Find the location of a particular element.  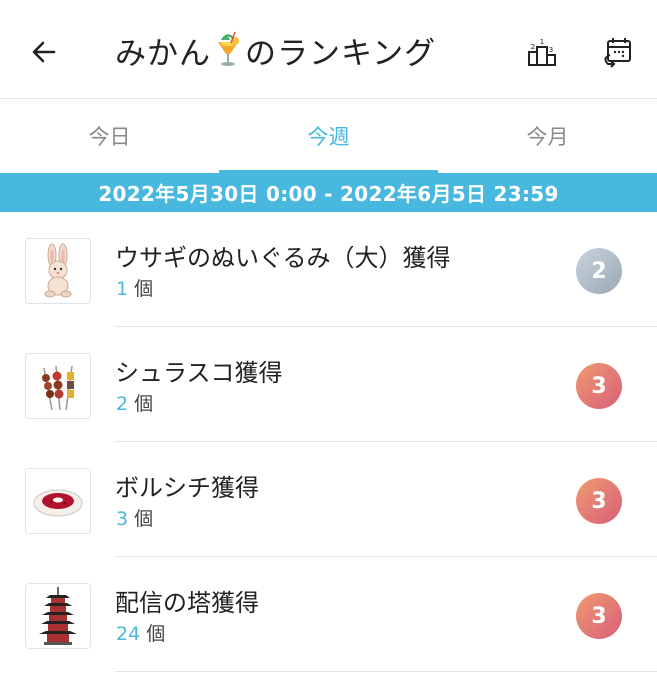

page-title-suffix: のランキング is located at coordinates (341, 53).